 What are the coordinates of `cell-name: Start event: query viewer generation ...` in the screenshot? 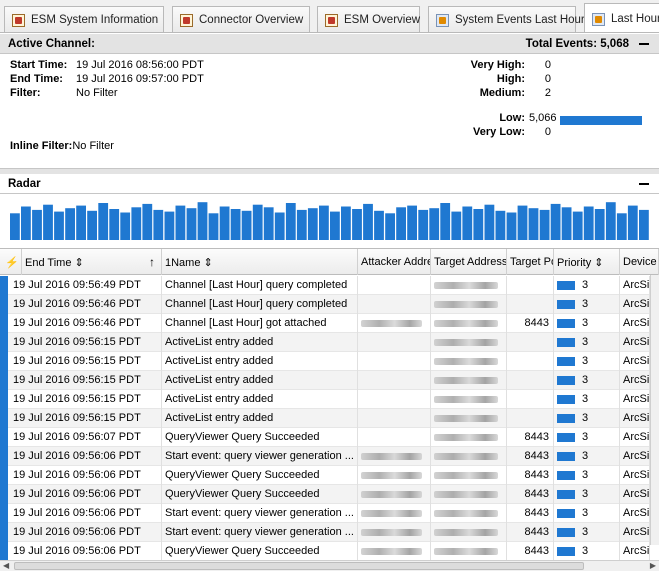 It's located at (260, 532).